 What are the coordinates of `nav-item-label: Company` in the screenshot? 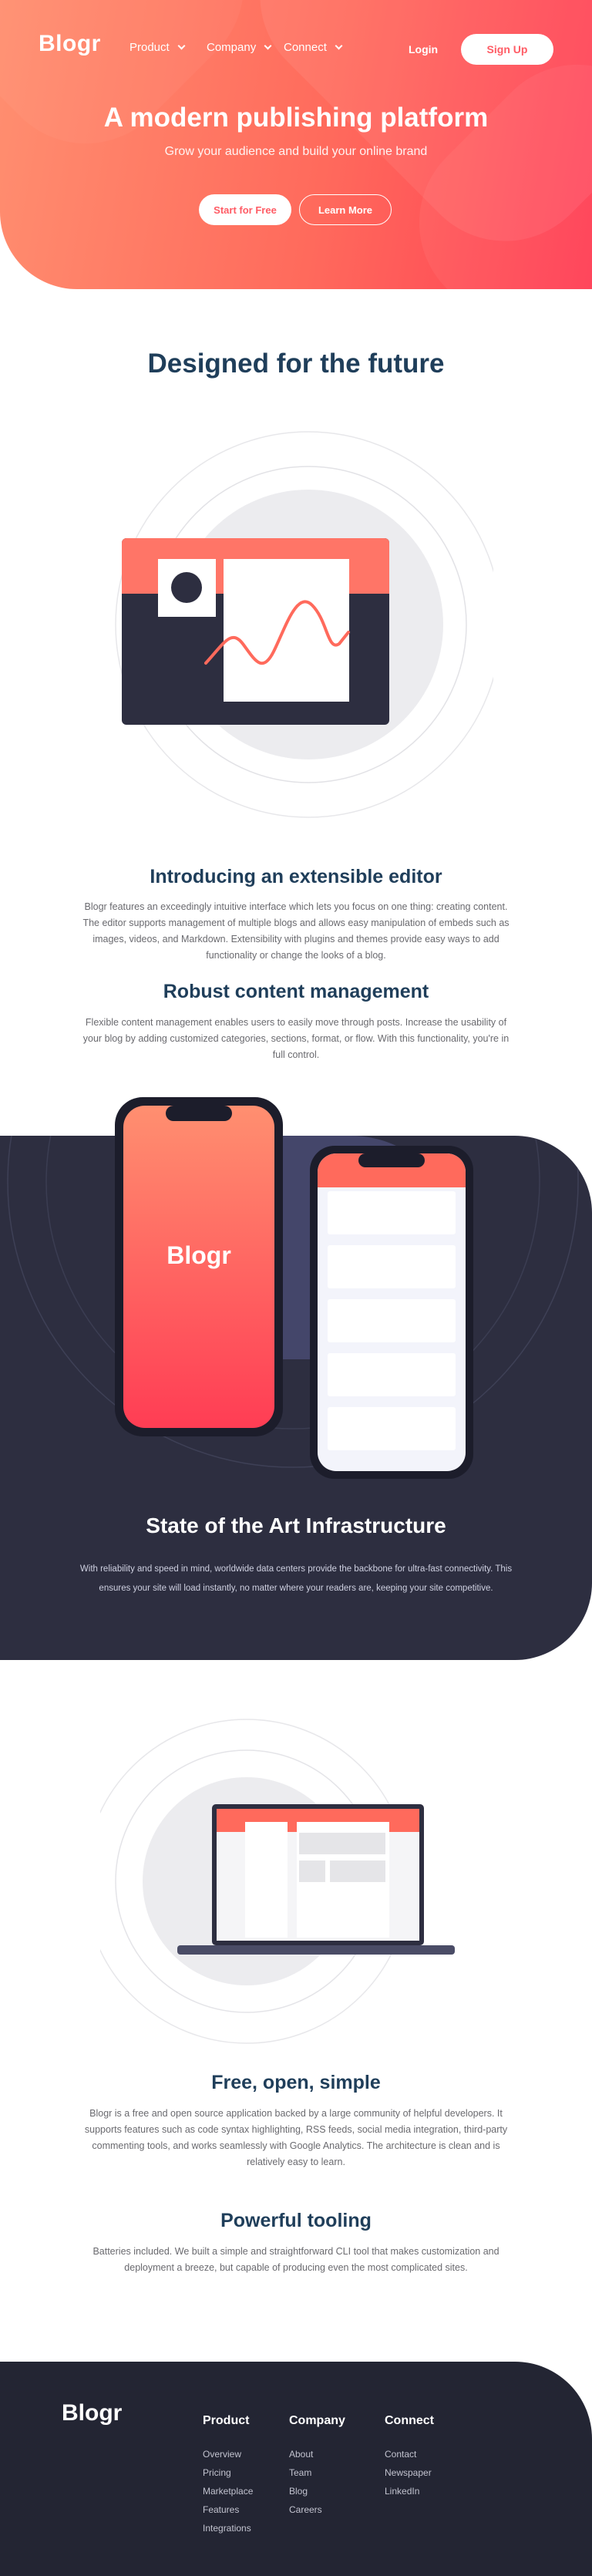 It's located at (232, 48).